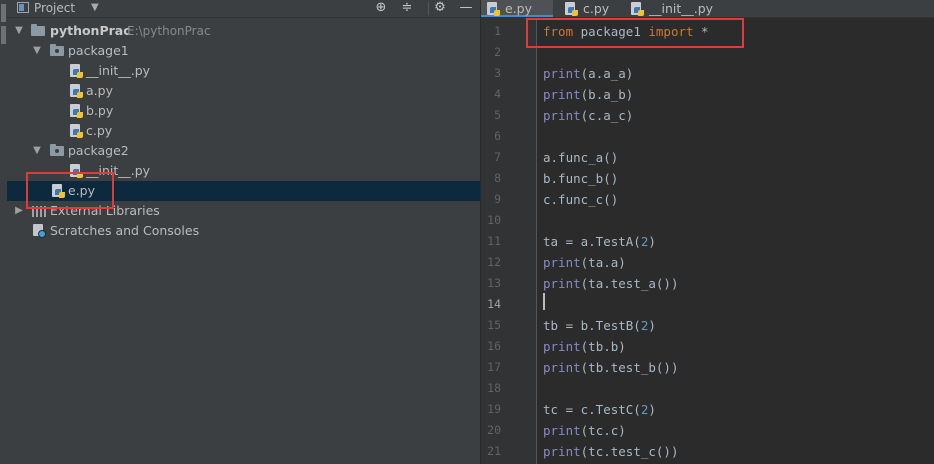 The width and height of the screenshot is (934, 464). What do you see at coordinates (494, 409) in the screenshot?
I see `line-number: 19` at bounding box center [494, 409].